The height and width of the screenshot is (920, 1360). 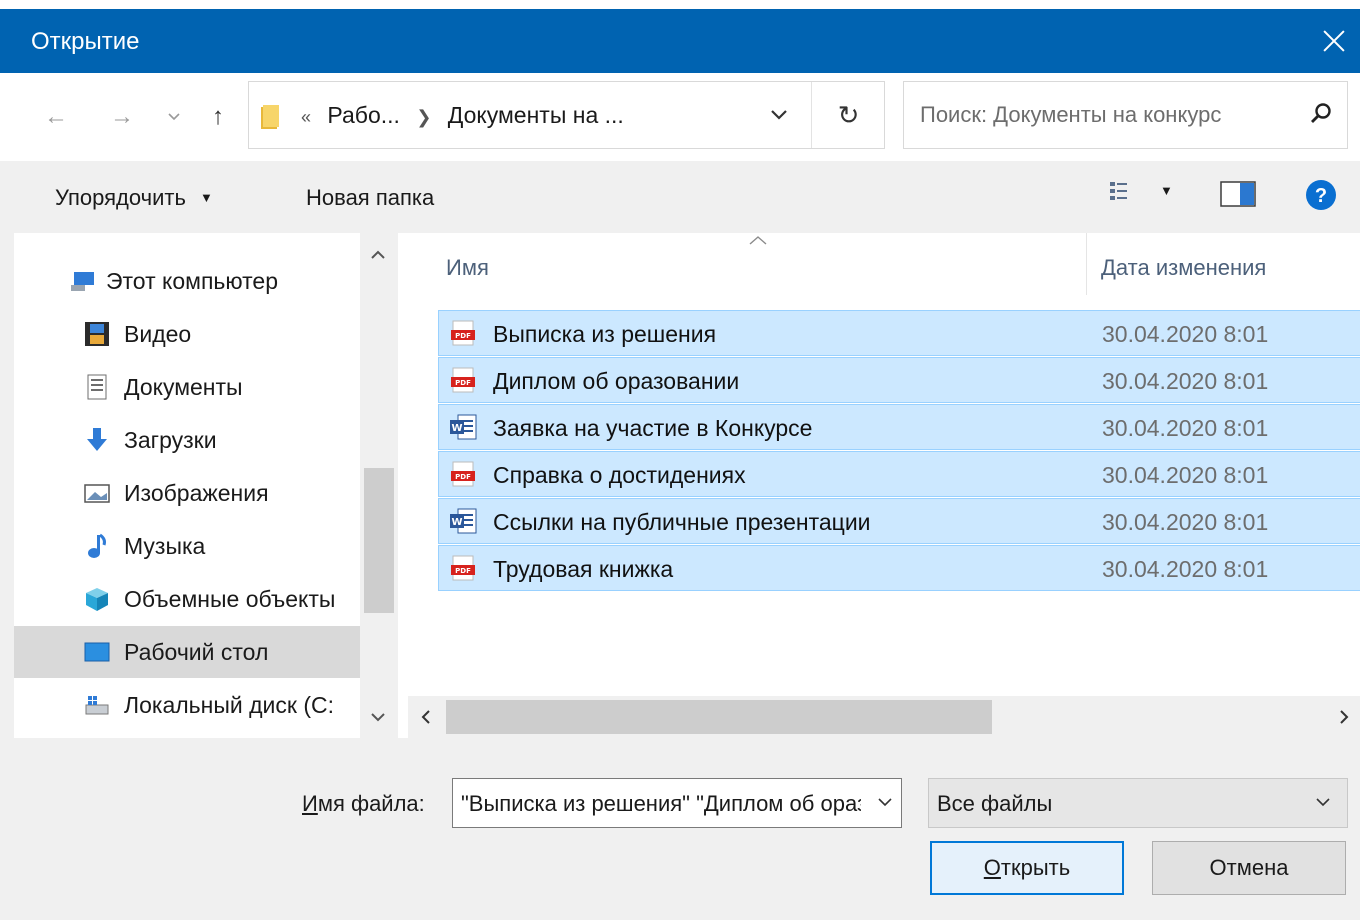 I want to click on preview-pane-icon, so click(x=1238, y=194).